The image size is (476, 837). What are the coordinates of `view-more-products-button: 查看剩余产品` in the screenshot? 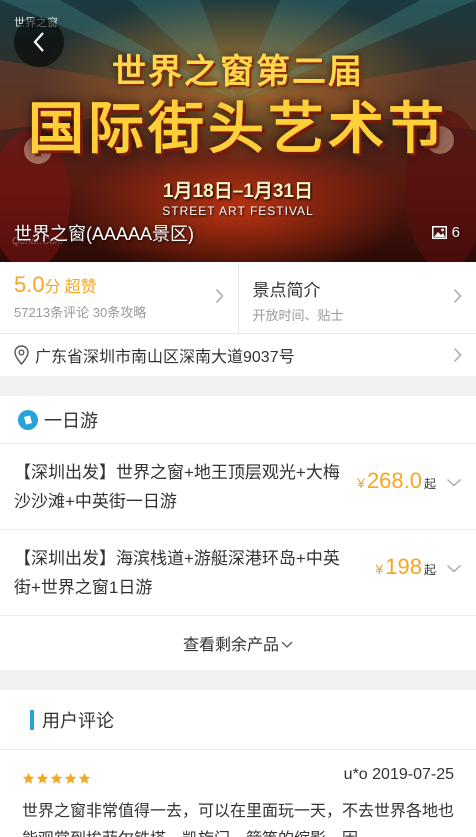 It's located at (238, 643).